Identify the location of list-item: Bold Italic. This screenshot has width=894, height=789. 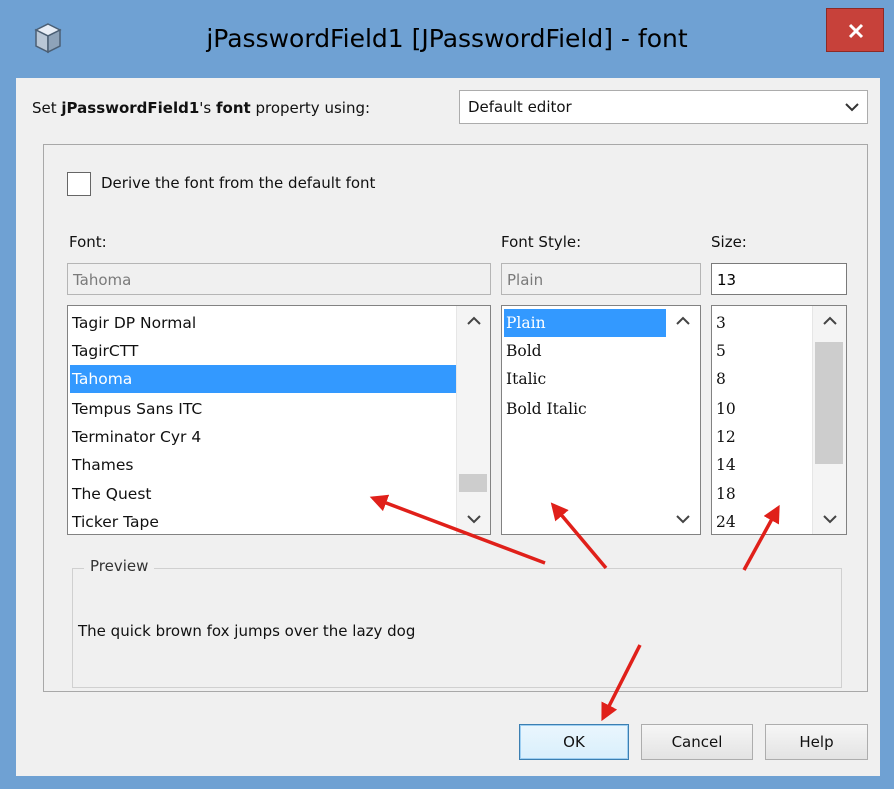
(545, 409).